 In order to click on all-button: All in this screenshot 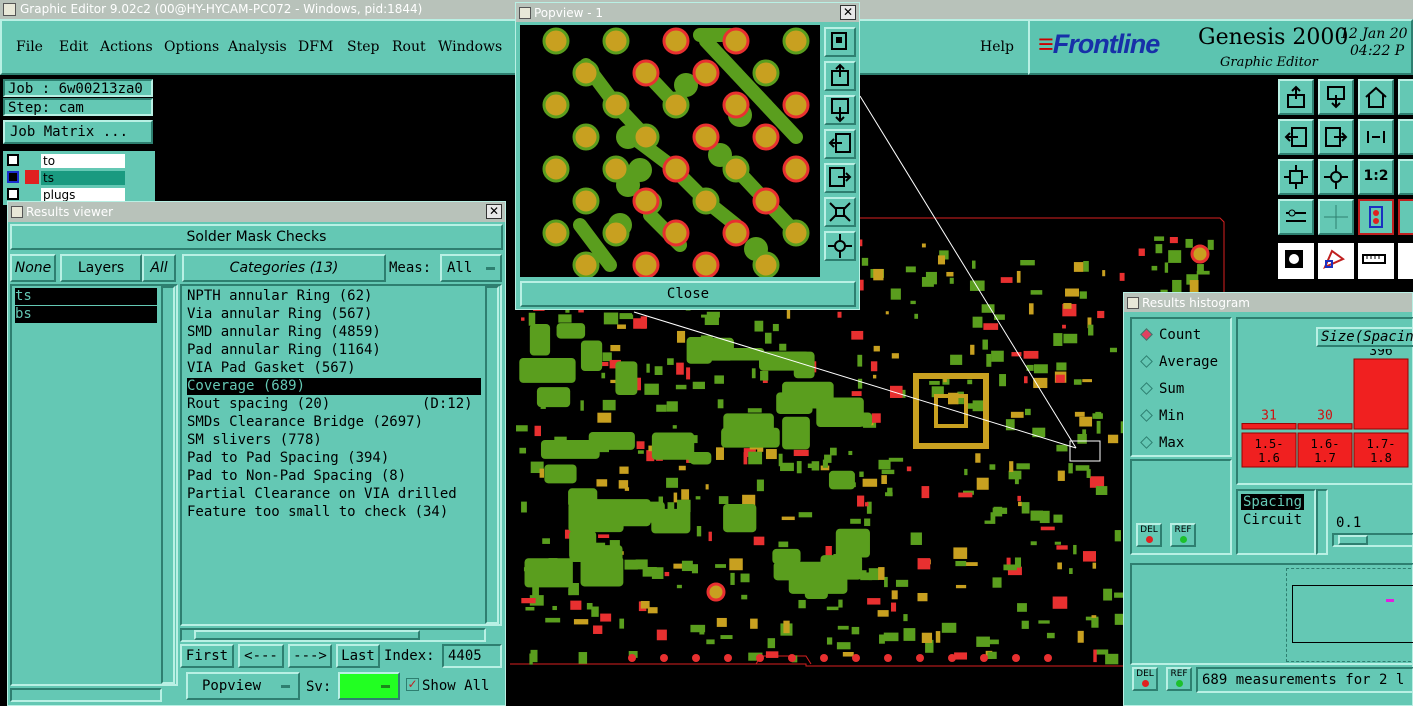, I will do `click(159, 268)`.